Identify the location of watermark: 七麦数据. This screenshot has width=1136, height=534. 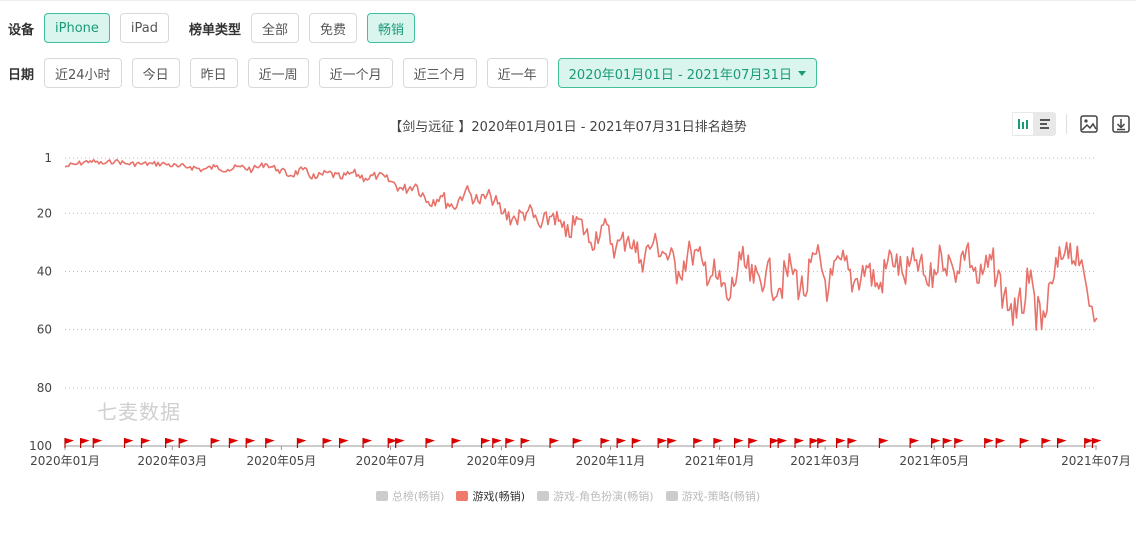
(139, 412).